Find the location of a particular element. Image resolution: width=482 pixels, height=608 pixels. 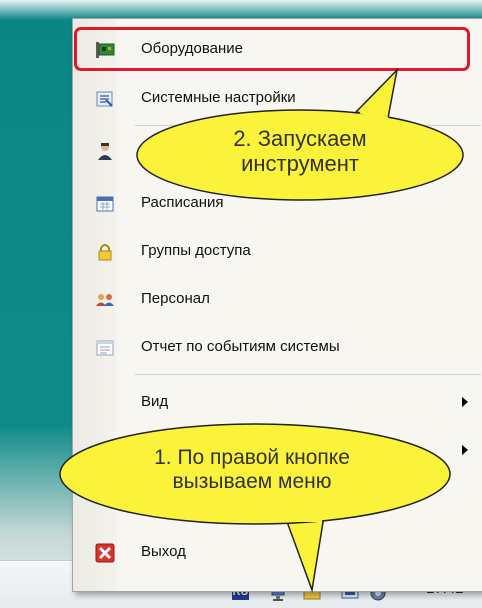

callout-step1-text: 1. По правой кнопке вызываем меню is located at coordinates (252, 470).